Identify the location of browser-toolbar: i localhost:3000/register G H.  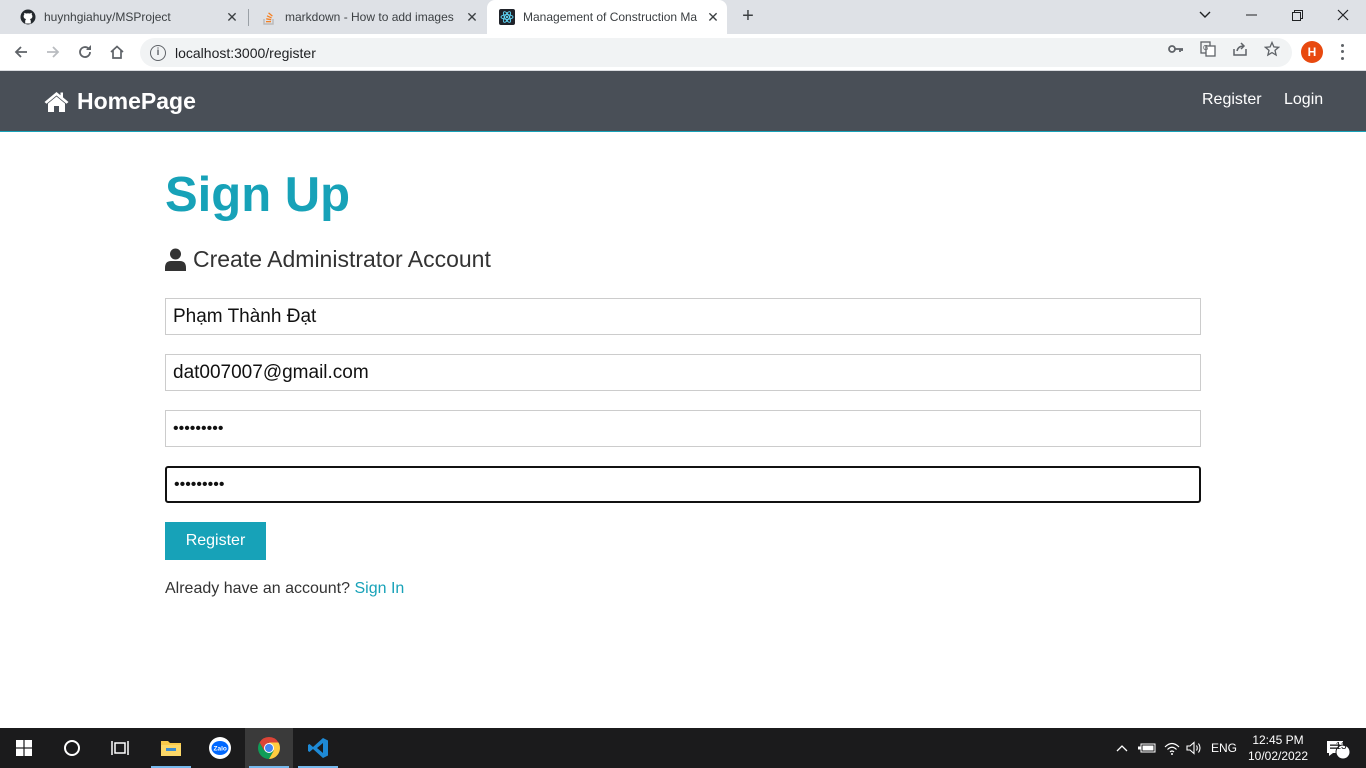
(683, 52).